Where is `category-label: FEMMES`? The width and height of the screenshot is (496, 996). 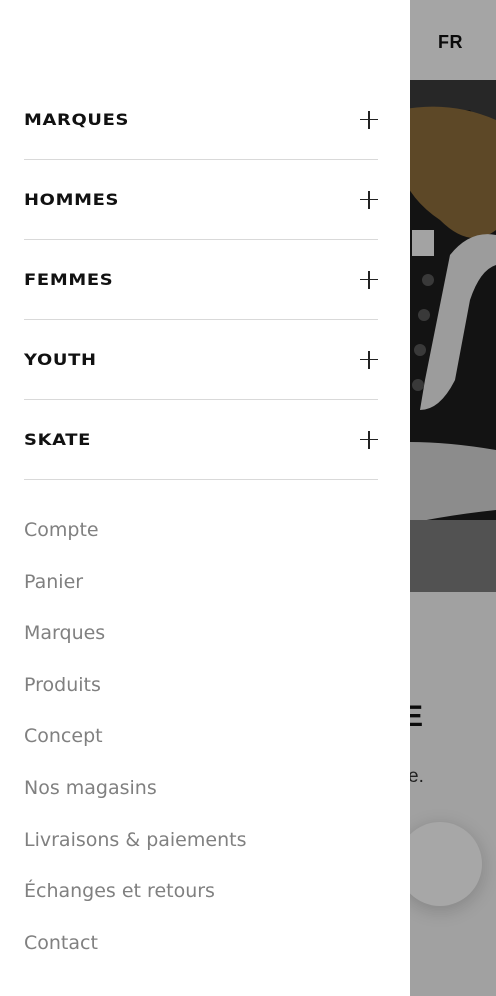 category-label: FEMMES is located at coordinates (69, 279).